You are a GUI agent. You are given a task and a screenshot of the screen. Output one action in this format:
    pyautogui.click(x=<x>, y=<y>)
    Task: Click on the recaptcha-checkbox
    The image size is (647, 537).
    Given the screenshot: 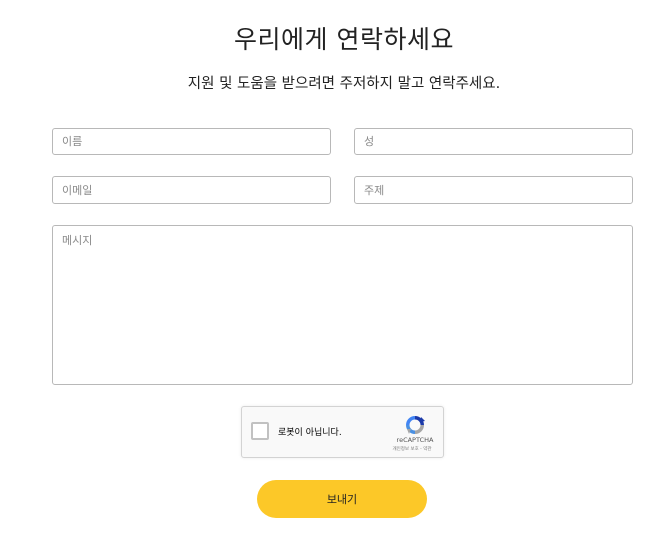 What is the action you would take?
    pyautogui.click(x=260, y=431)
    